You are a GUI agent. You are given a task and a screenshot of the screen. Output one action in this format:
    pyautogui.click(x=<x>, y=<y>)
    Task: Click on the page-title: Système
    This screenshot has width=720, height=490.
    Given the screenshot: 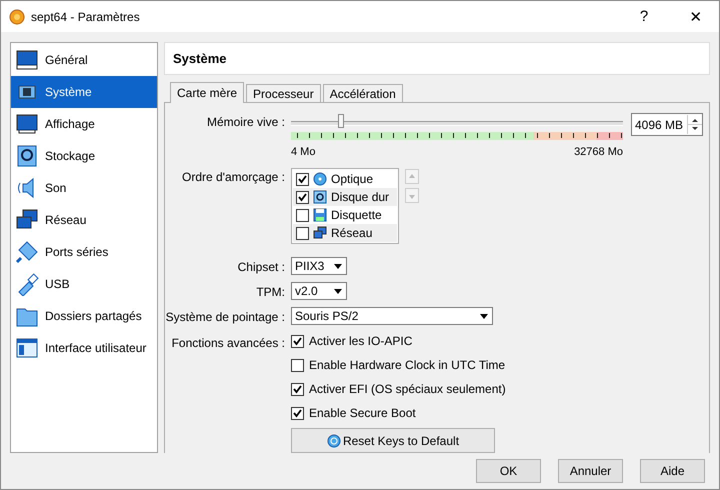 What is the action you would take?
    pyautogui.click(x=437, y=58)
    